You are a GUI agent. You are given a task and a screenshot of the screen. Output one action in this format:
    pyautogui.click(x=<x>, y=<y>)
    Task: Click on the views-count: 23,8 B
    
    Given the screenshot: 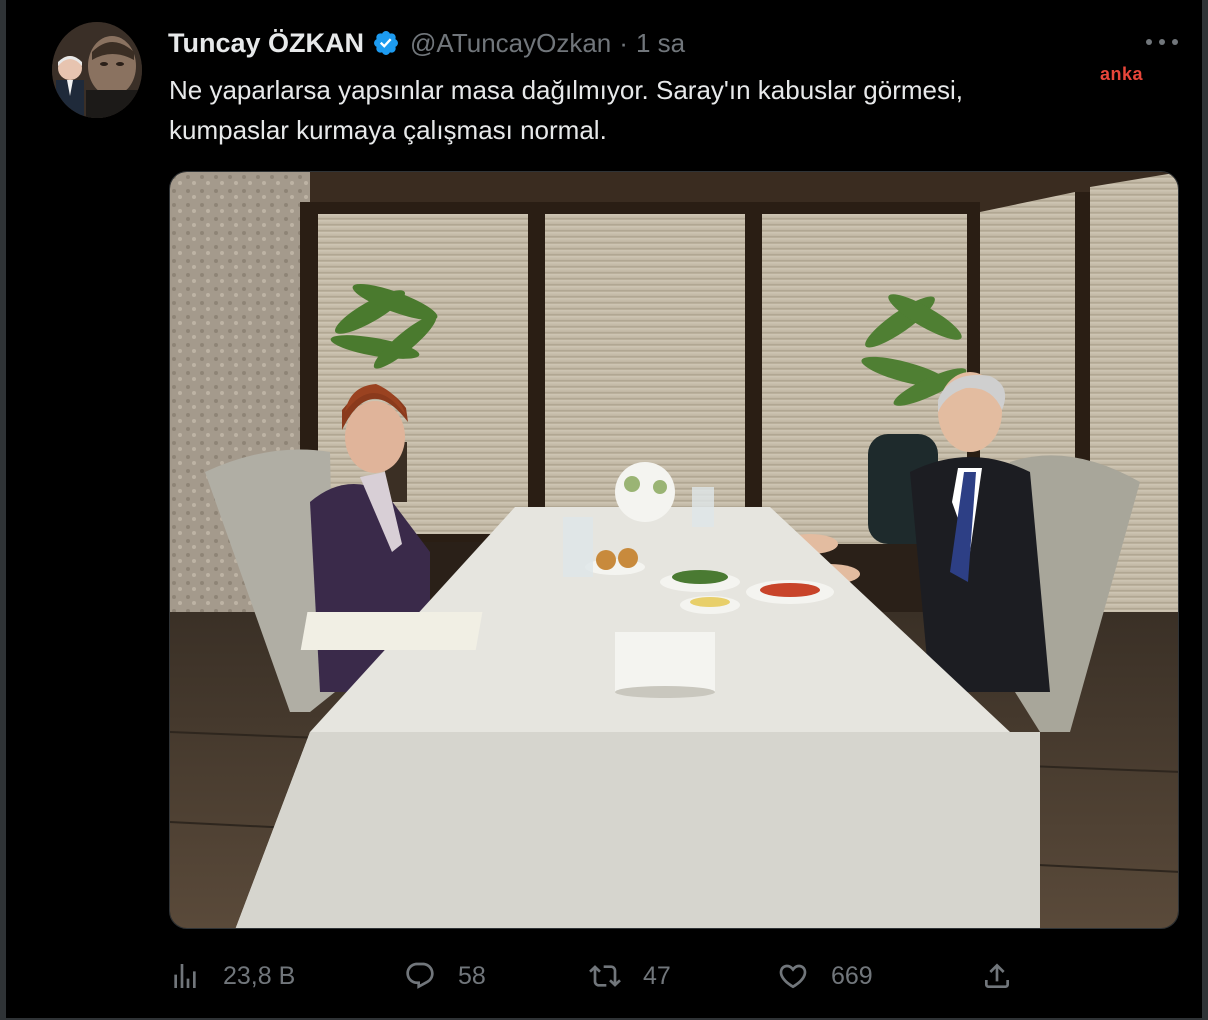 What is the action you would take?
    pyautogui.click(x=259, y=975)
    